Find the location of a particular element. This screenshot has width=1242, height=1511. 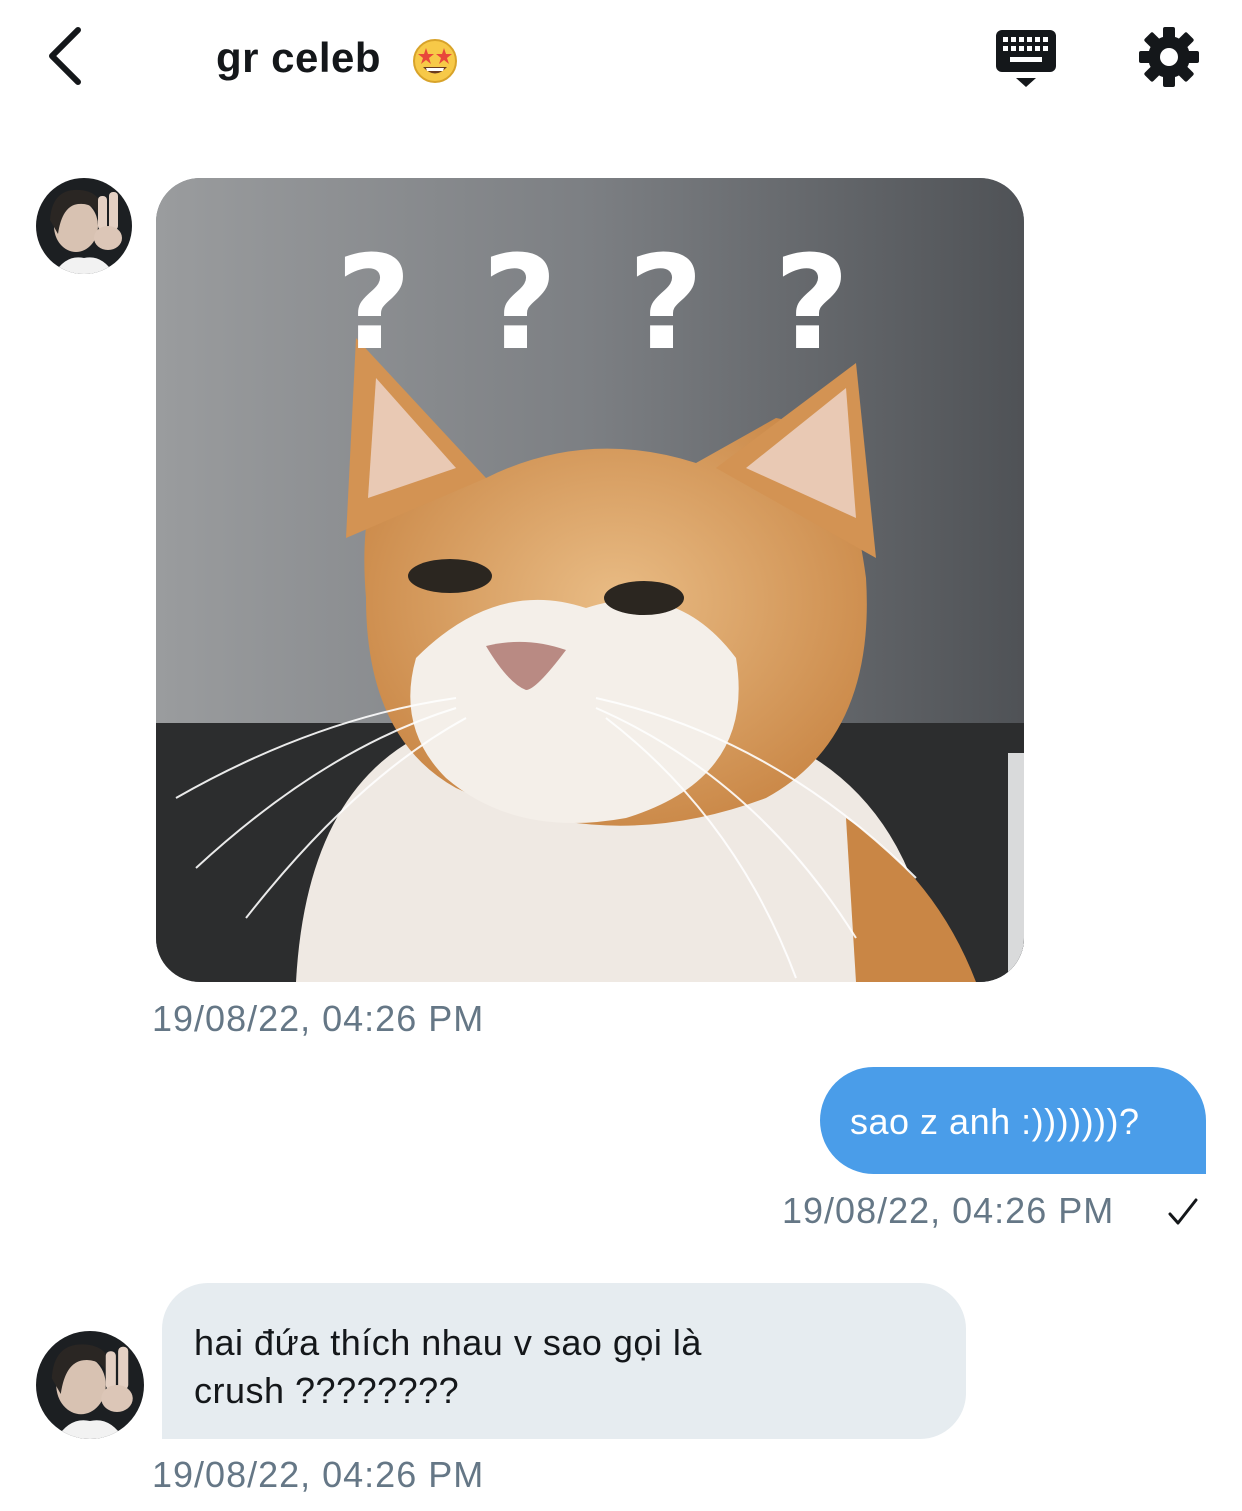

keyboard-toggle-button is located at coordinates (1026, 58).